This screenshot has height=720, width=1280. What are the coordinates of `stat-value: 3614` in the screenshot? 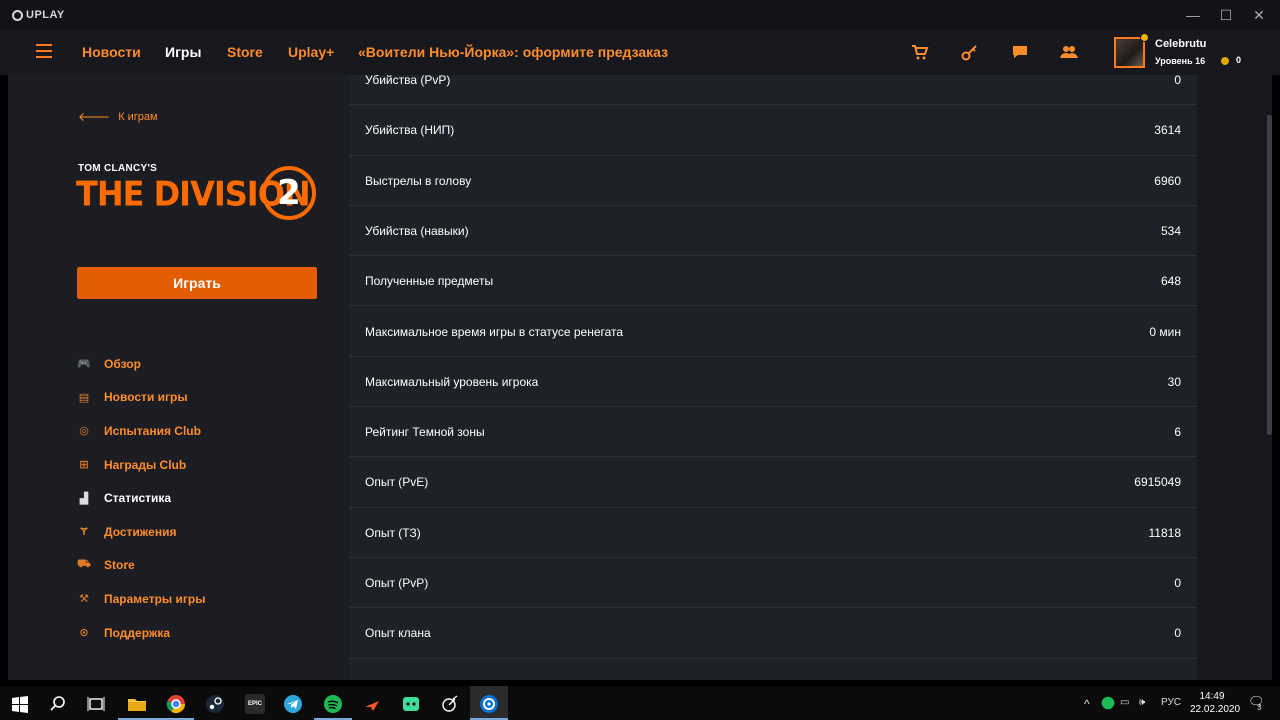 It's located at (1167, 130).